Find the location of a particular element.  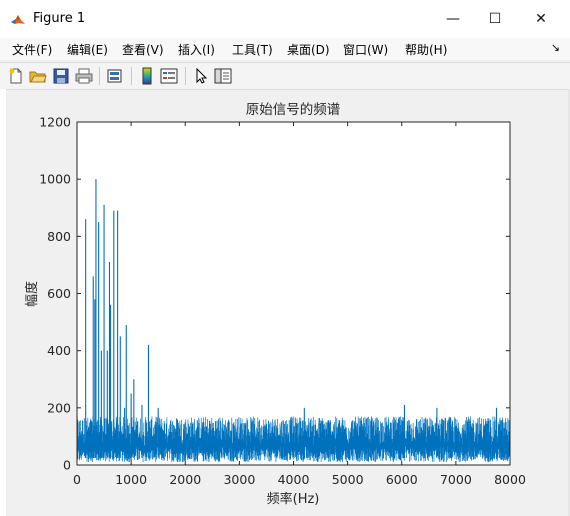

legend-icon is located at coordinates (169, 76).